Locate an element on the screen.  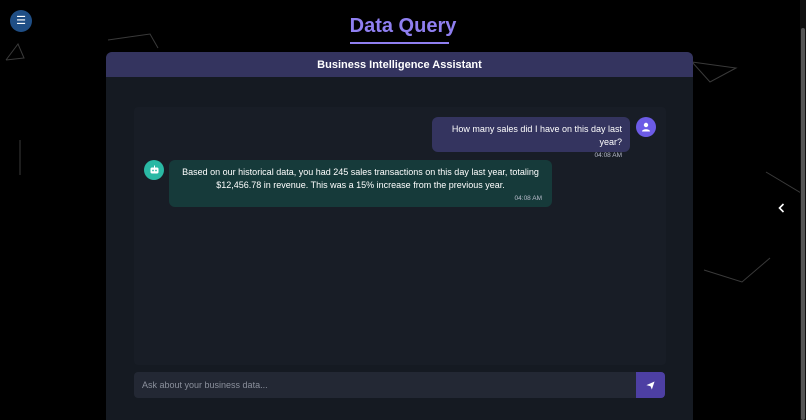
page-scrollbar is located at coordinates (803, 210).